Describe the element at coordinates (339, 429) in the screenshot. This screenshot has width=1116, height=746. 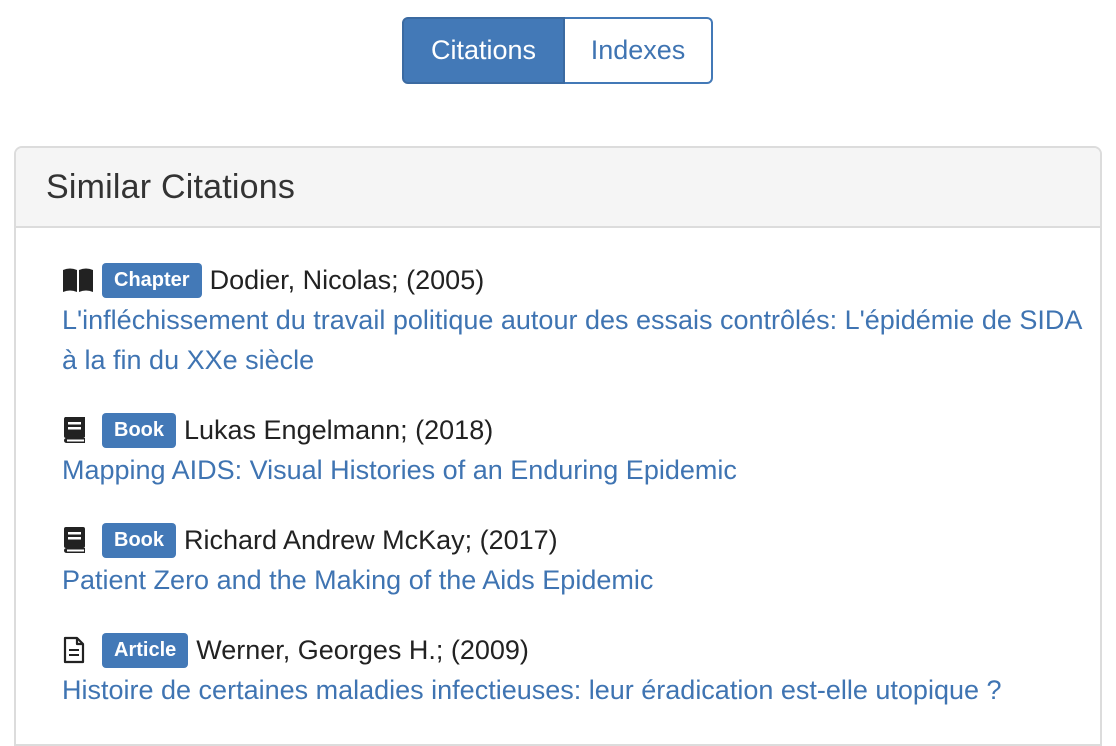
I see `citation-author-year: Lukas Engelmann; (2018)` at that location.